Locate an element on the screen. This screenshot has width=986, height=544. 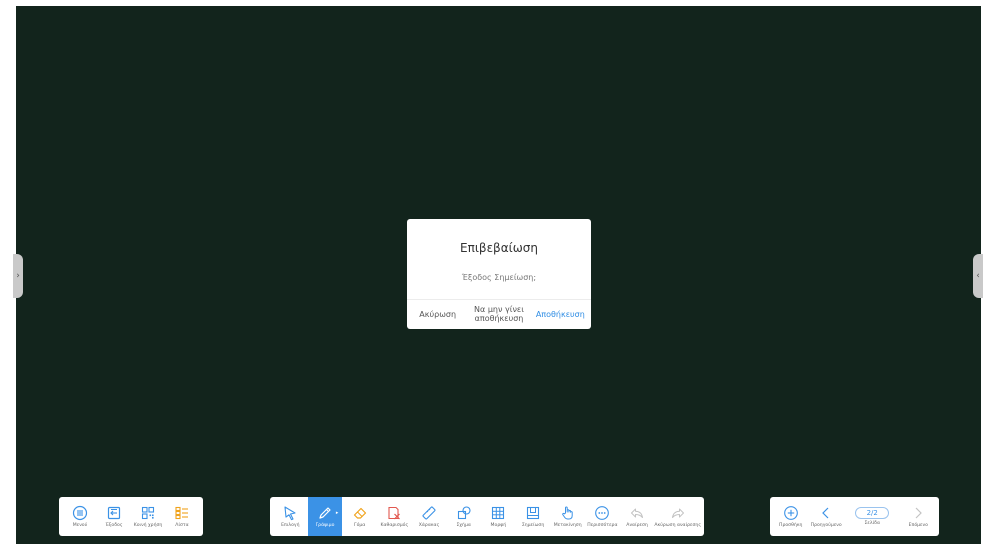
list-icon is located at coordinates (181, 512).